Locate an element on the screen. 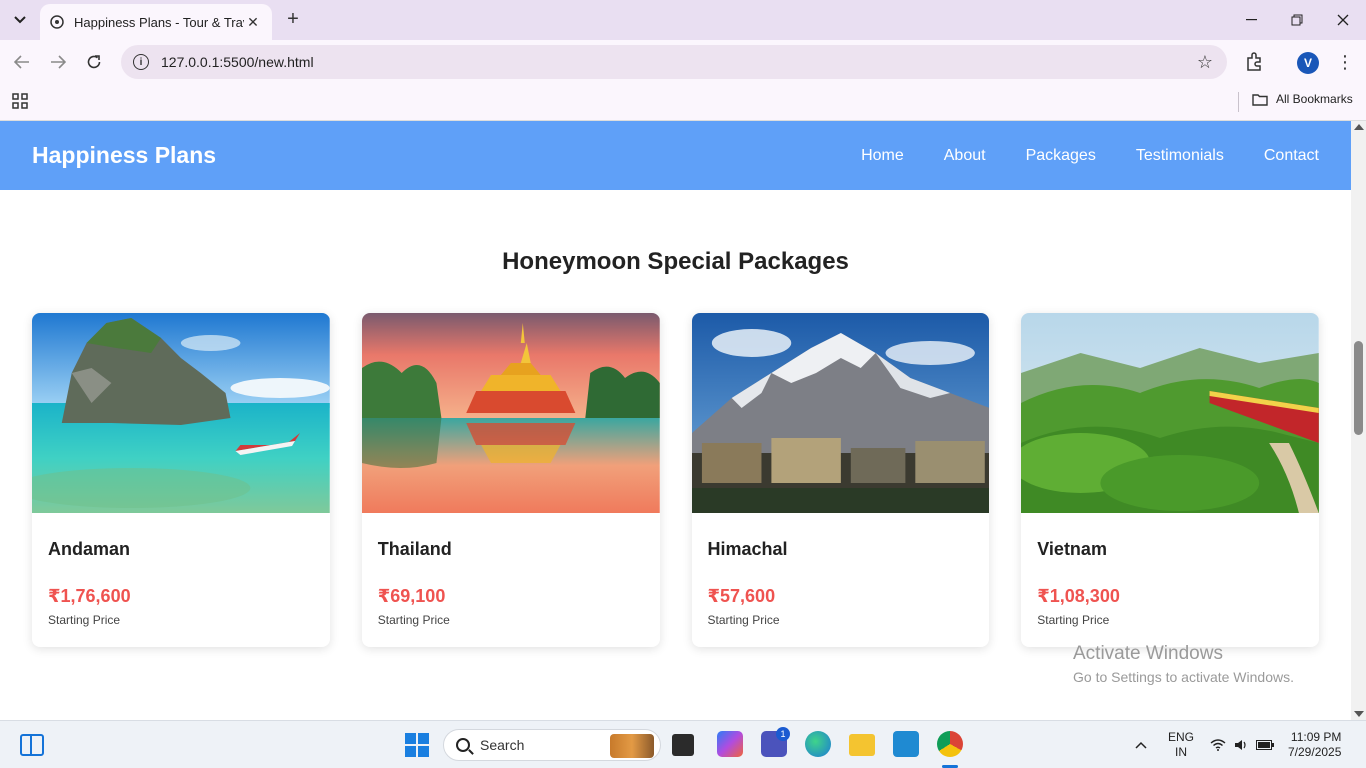 This screenshot has width=1366, height=768. chrome-icon is located at coordinates (950, 744).